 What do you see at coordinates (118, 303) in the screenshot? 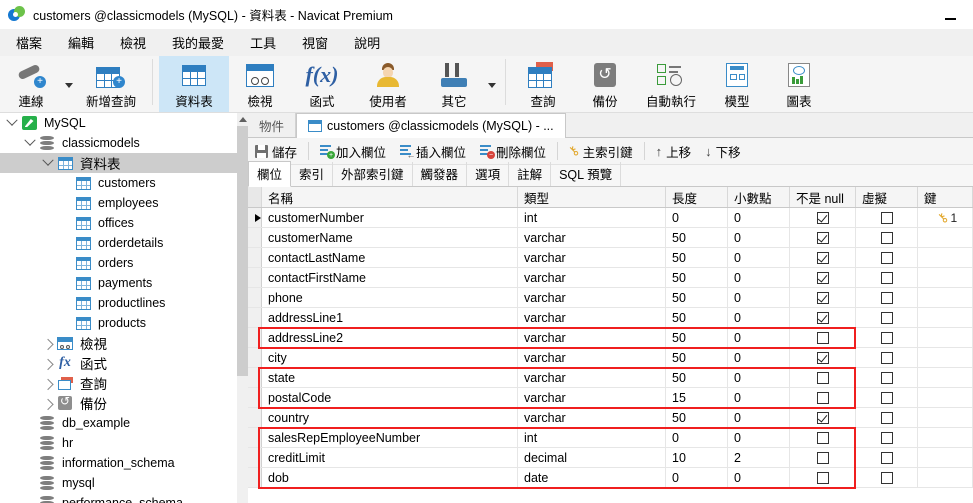
I see `tree-node-9: productlines` at bounding box center [118, 303].